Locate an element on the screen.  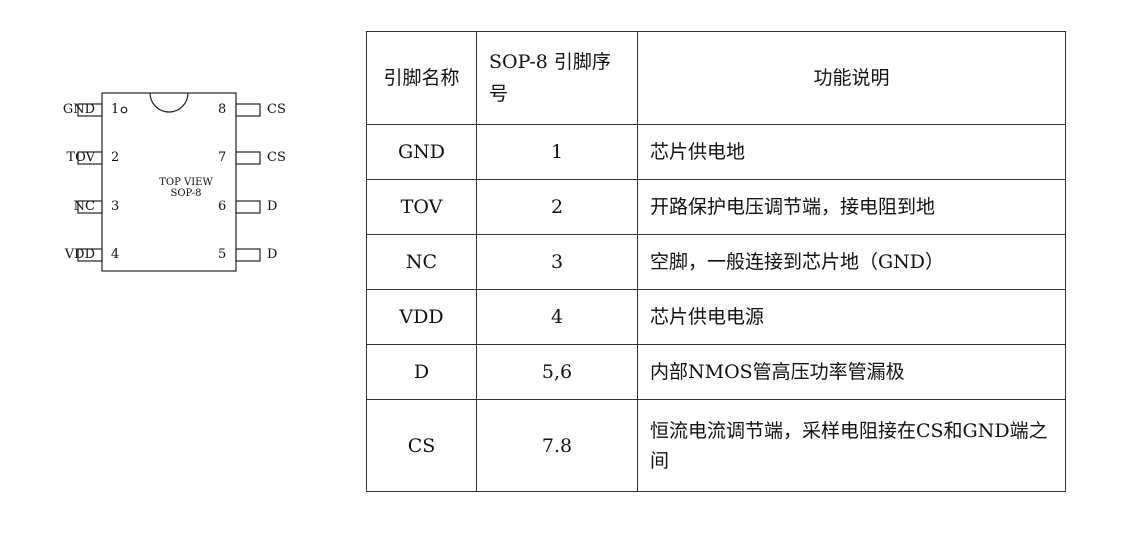
pin-number: 5 is located at coordinates (222, 254).